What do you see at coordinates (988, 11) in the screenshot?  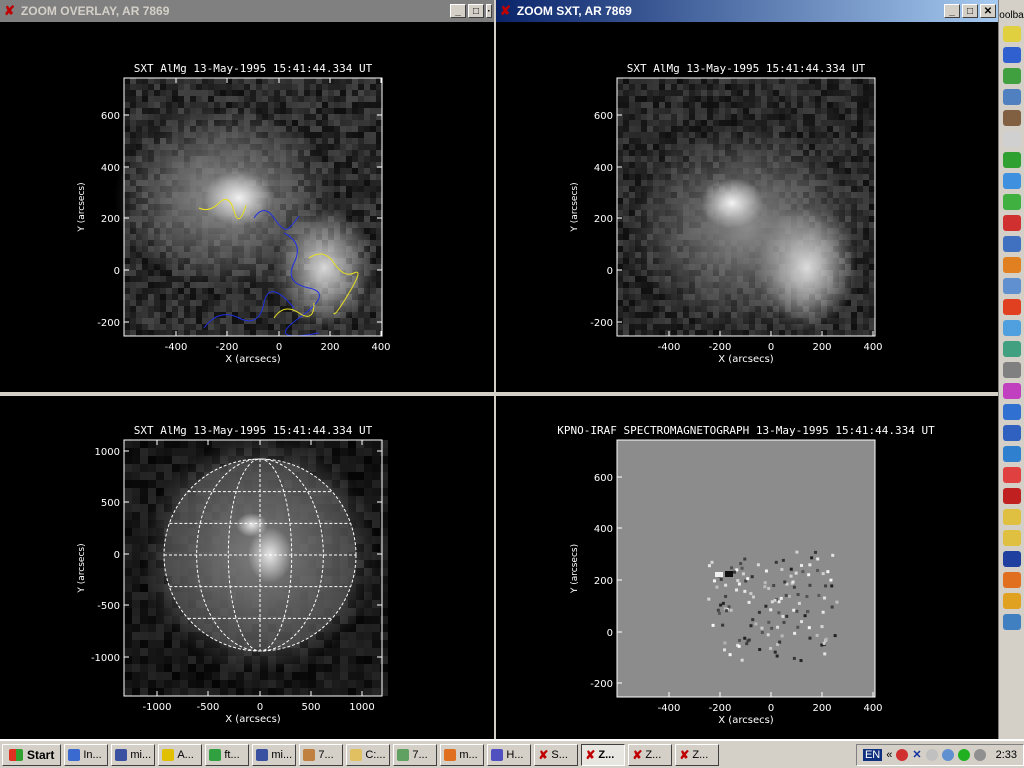 I see `close-button: ✕` at bounding box center [988, 11].